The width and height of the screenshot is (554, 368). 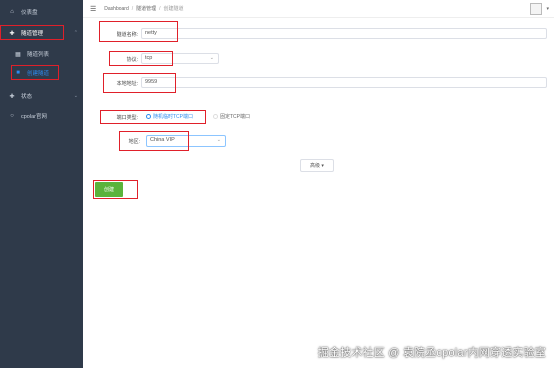 I want to click on sidebar-item-label: 仪表盘, so click(x=29, y=13).